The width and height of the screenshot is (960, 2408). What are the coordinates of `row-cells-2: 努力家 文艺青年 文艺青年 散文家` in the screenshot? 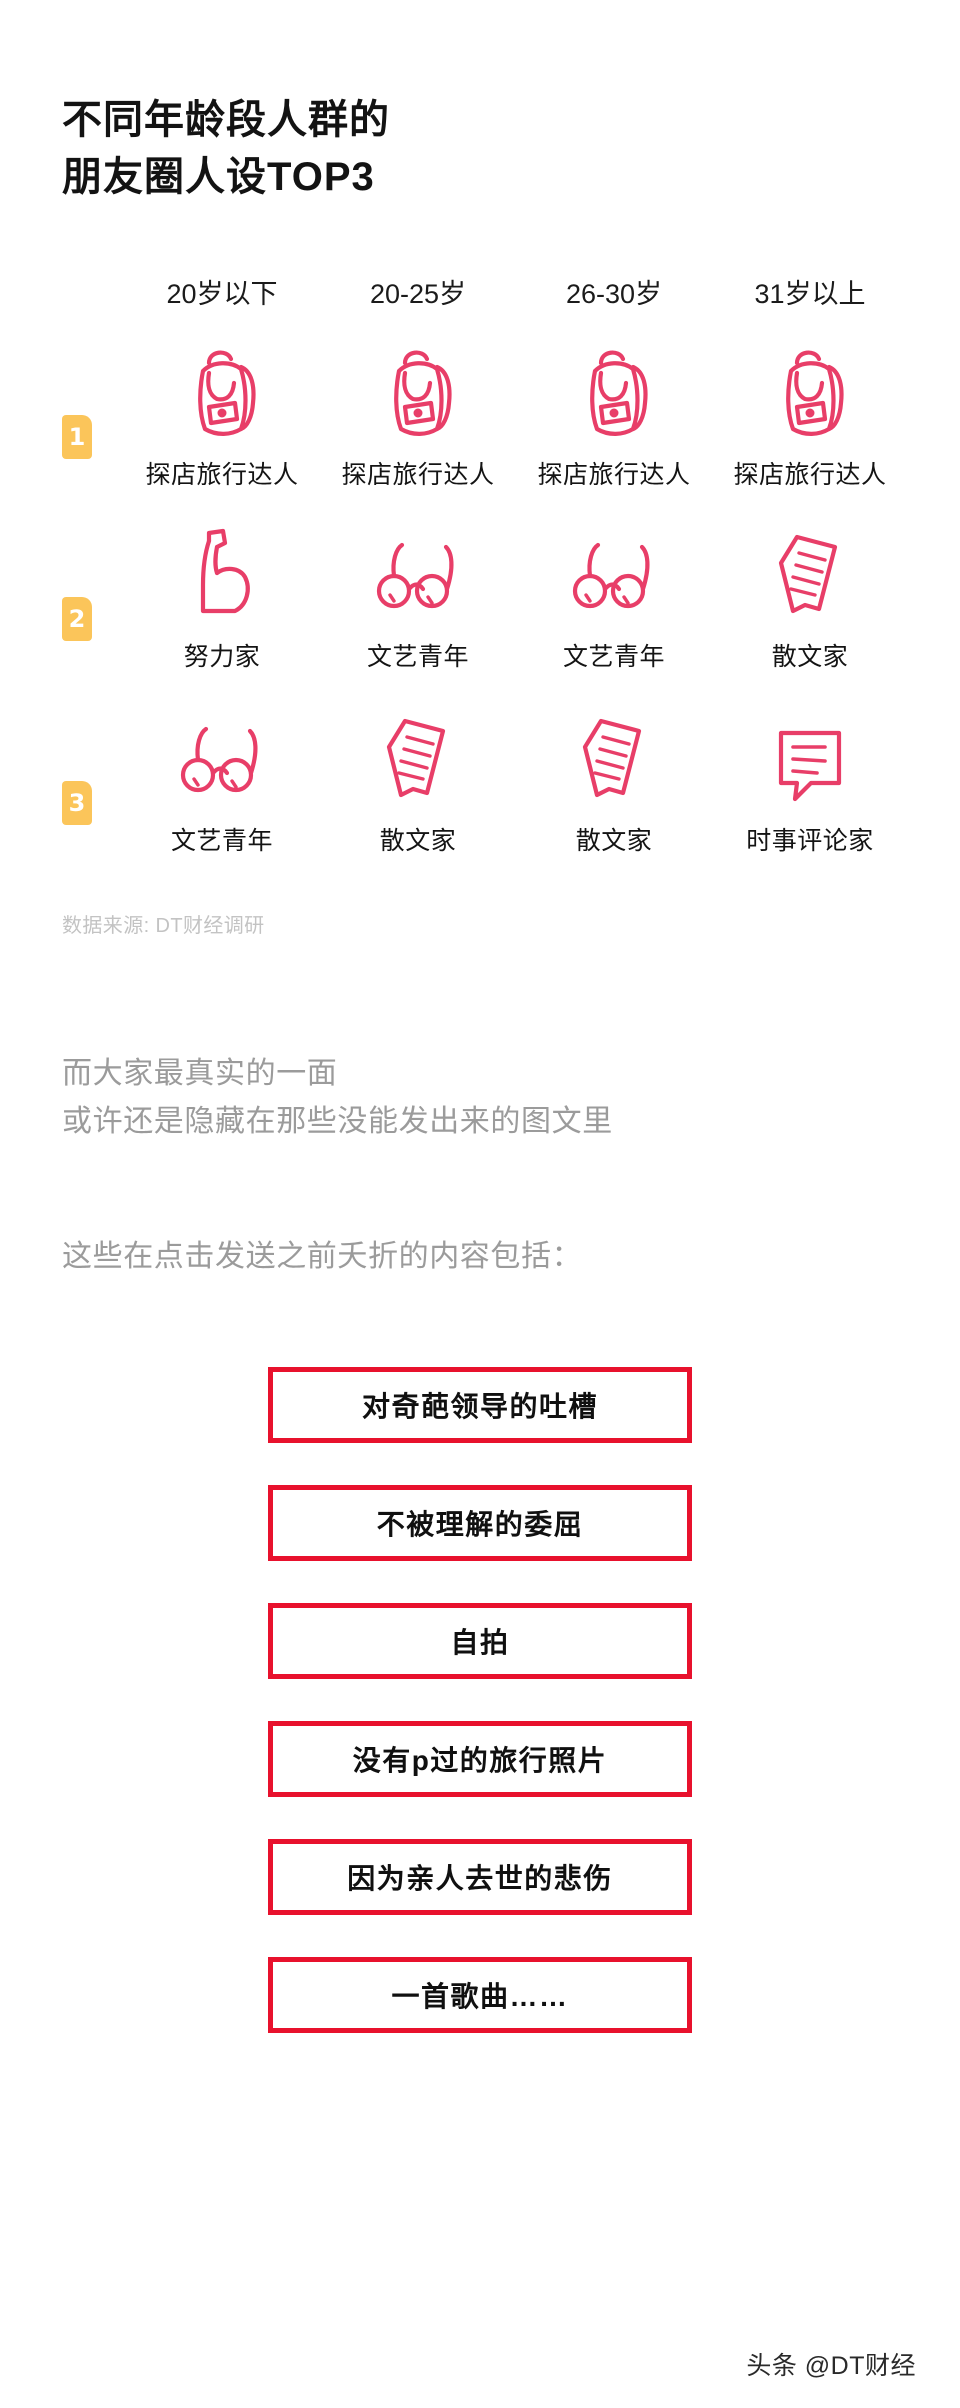 It's located at (516, 596).